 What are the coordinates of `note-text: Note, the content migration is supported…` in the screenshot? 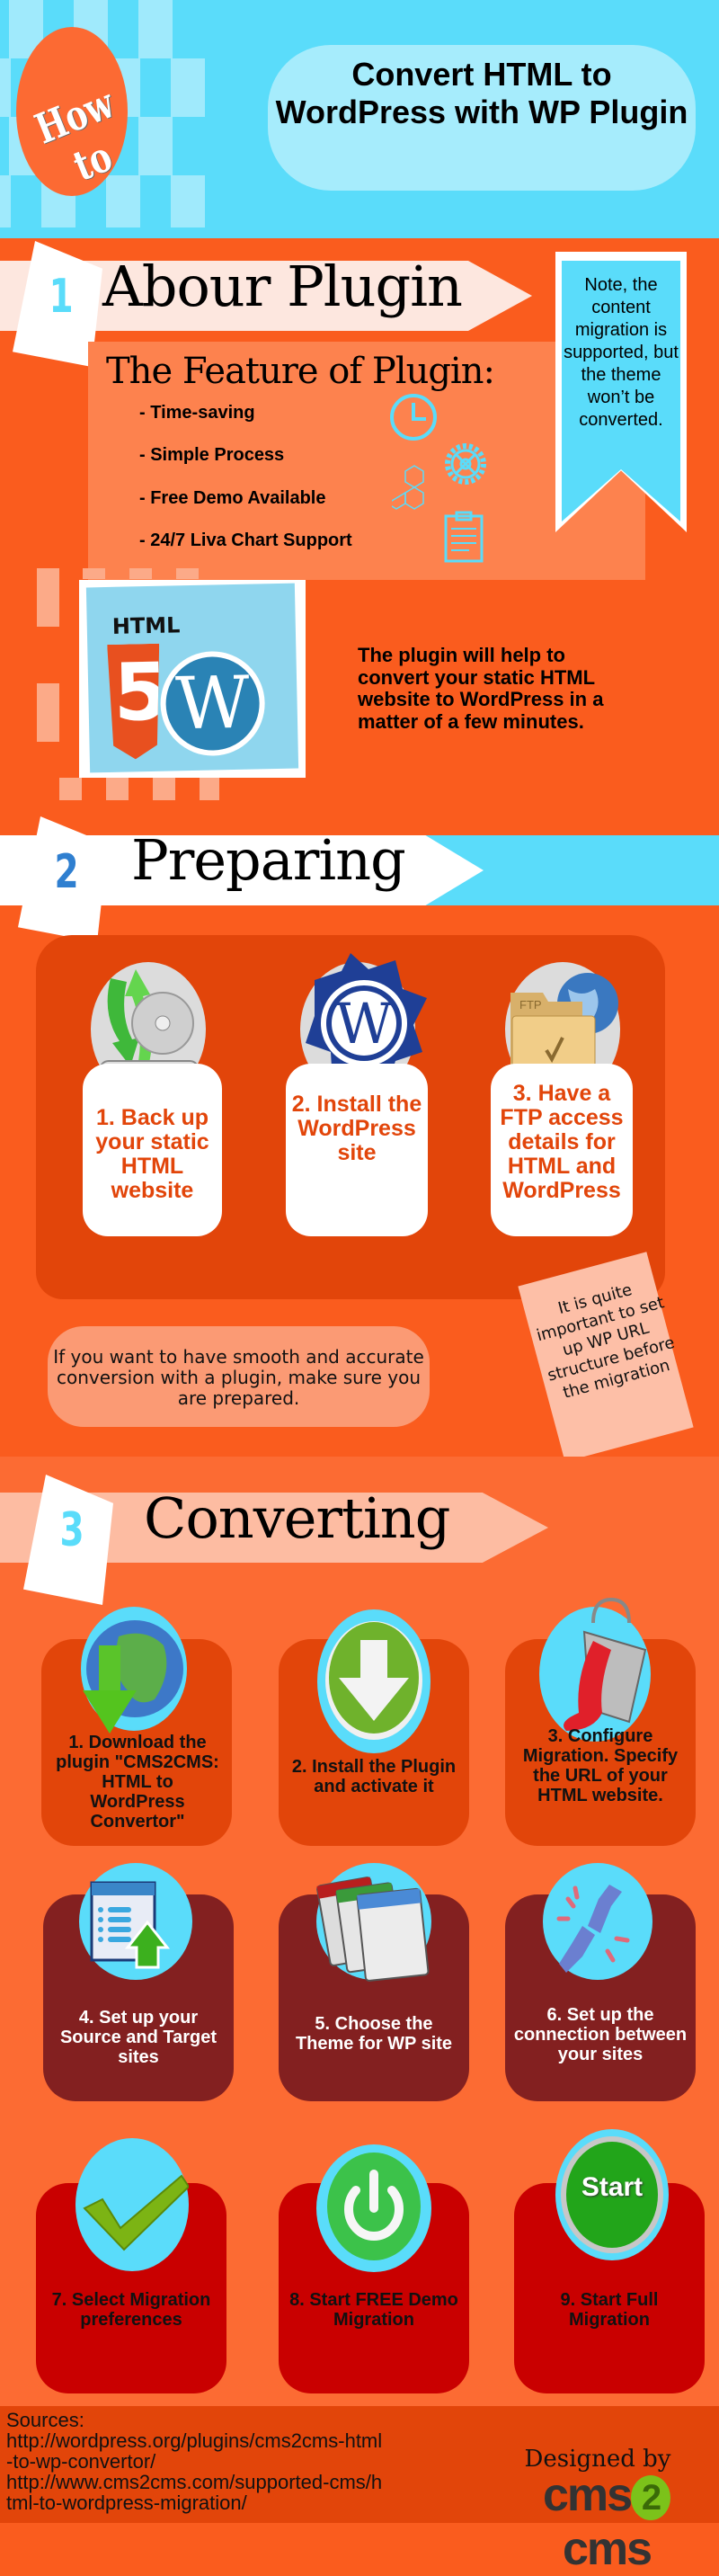 It's located at (621, 352).